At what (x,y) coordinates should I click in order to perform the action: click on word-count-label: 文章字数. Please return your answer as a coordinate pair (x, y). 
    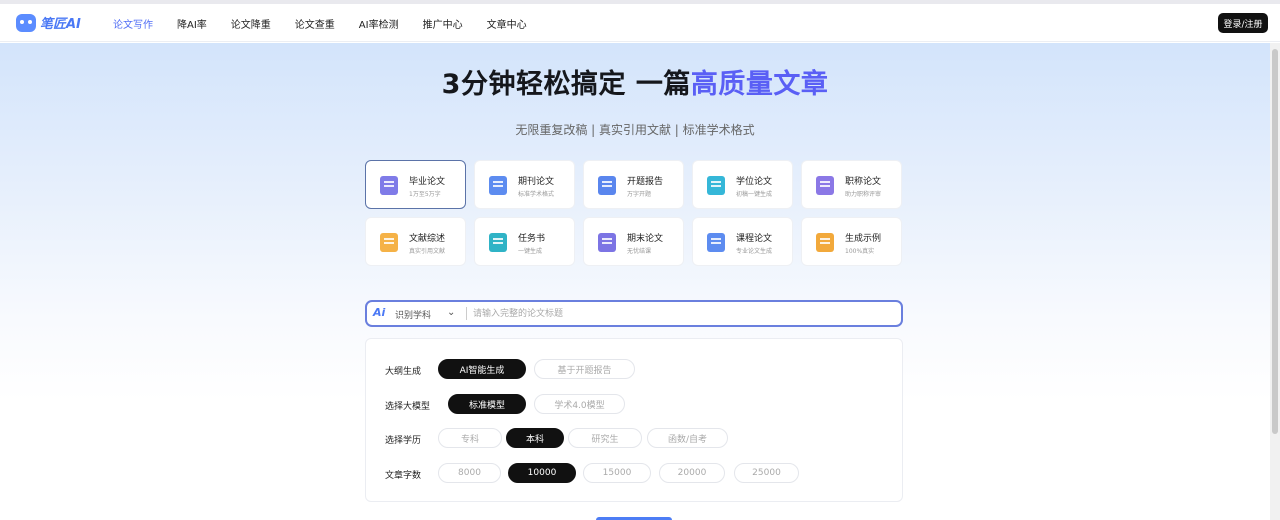
    Looking at the image, I should click on (403, 476).